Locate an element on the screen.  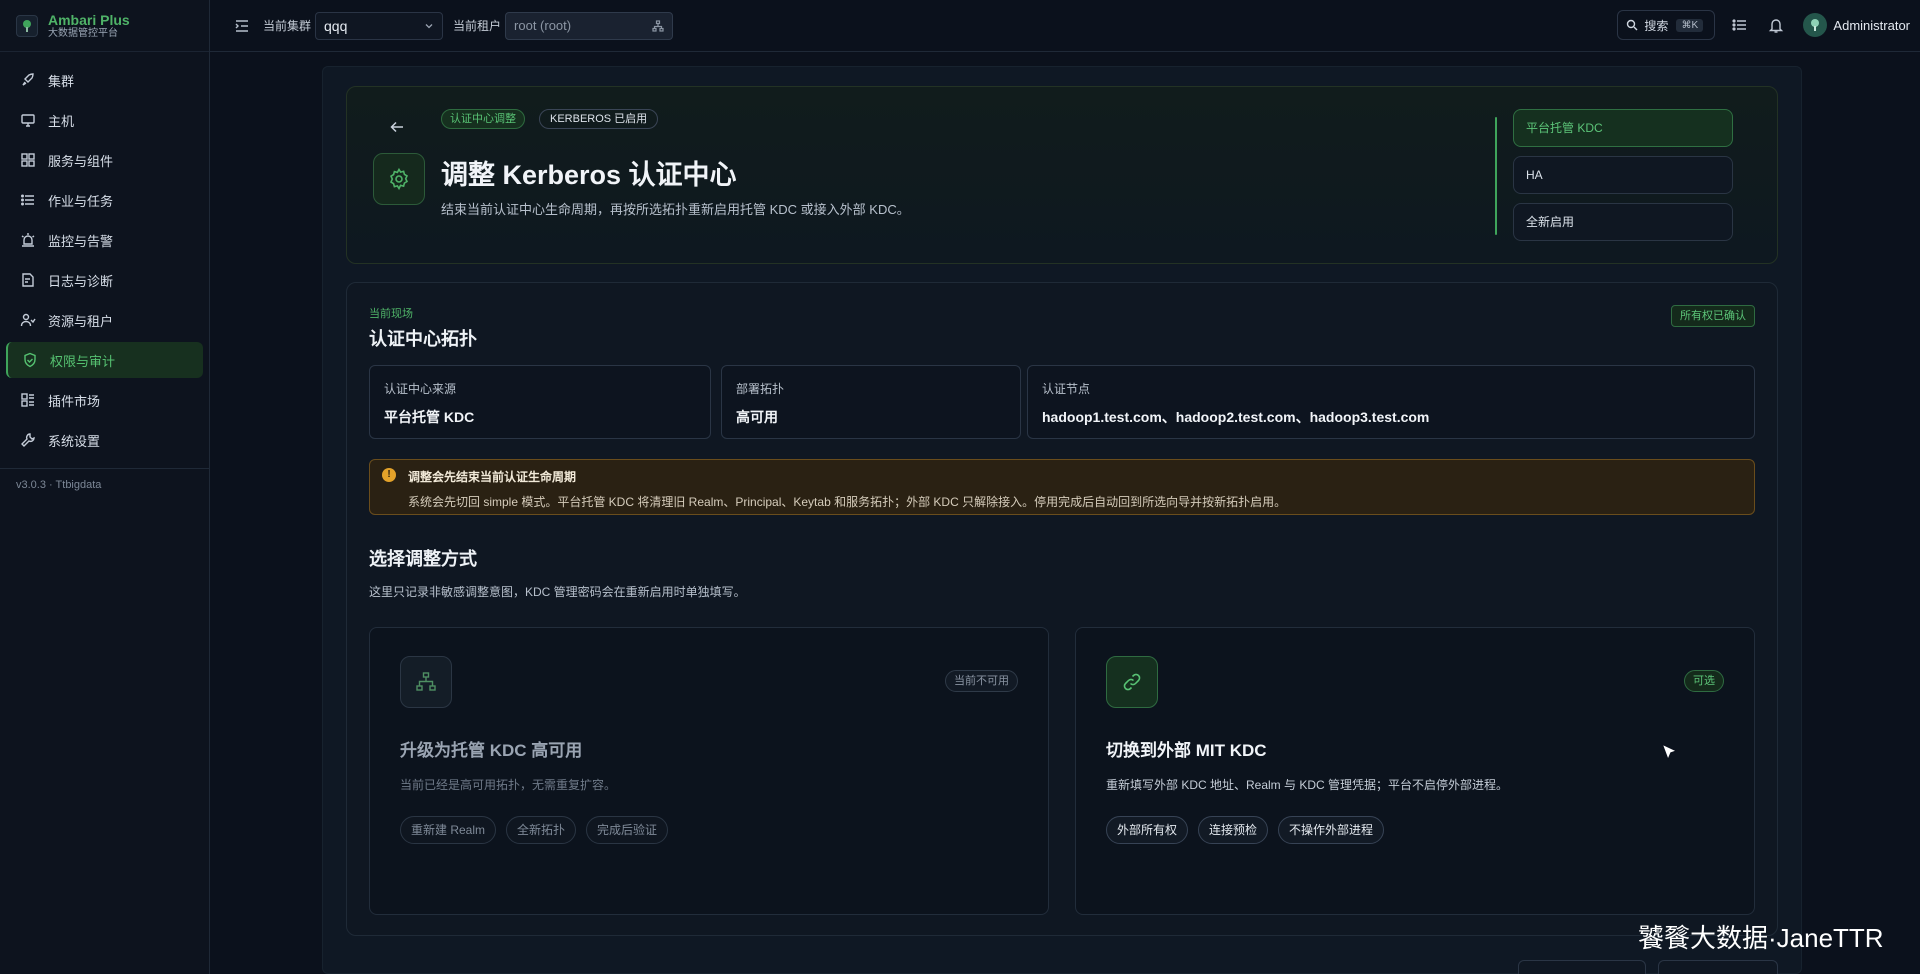
adjust-section-title: 选择调整方式 is located at coordinates (423, 559).